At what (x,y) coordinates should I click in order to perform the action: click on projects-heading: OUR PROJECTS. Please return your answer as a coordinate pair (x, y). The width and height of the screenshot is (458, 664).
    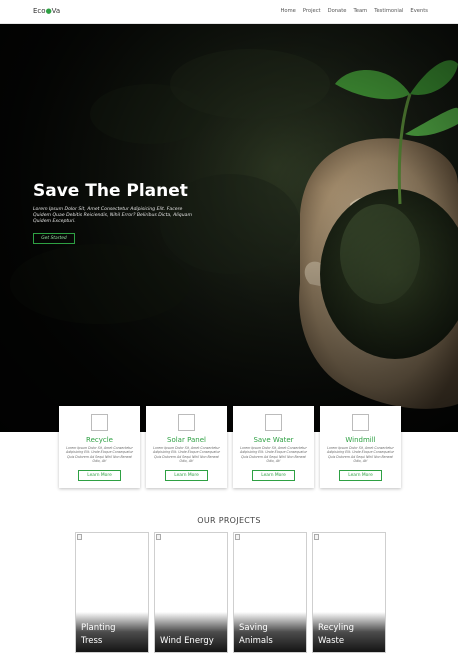
    Looking at the image, I should click on (229, 520).